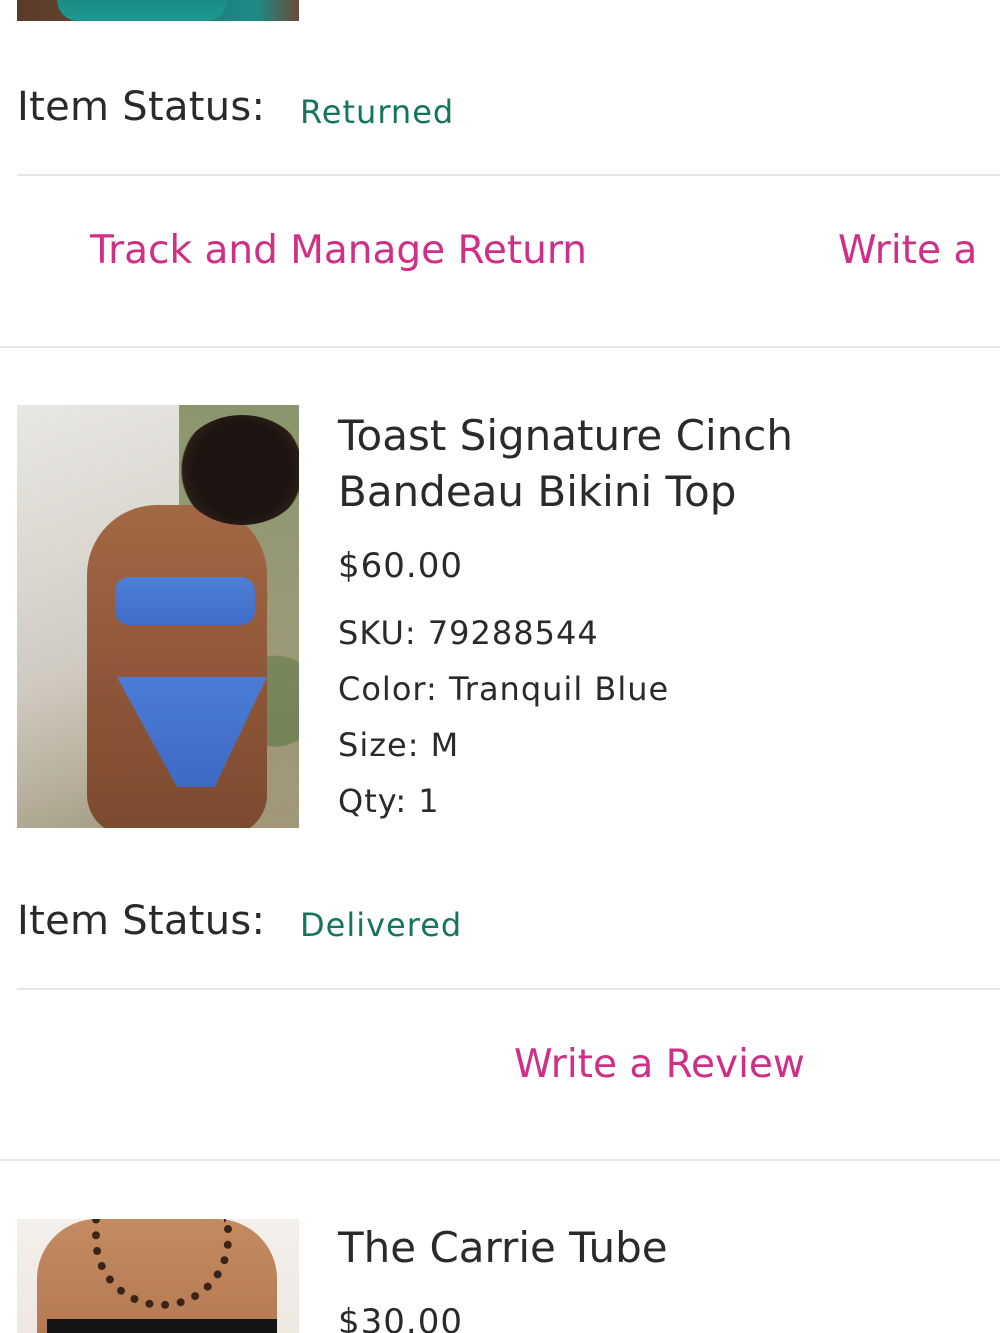  What do you see at coordinates (377, 112) in the screenshot?
I see `item-status-returned: Returned` at bounding box center [377, 112].